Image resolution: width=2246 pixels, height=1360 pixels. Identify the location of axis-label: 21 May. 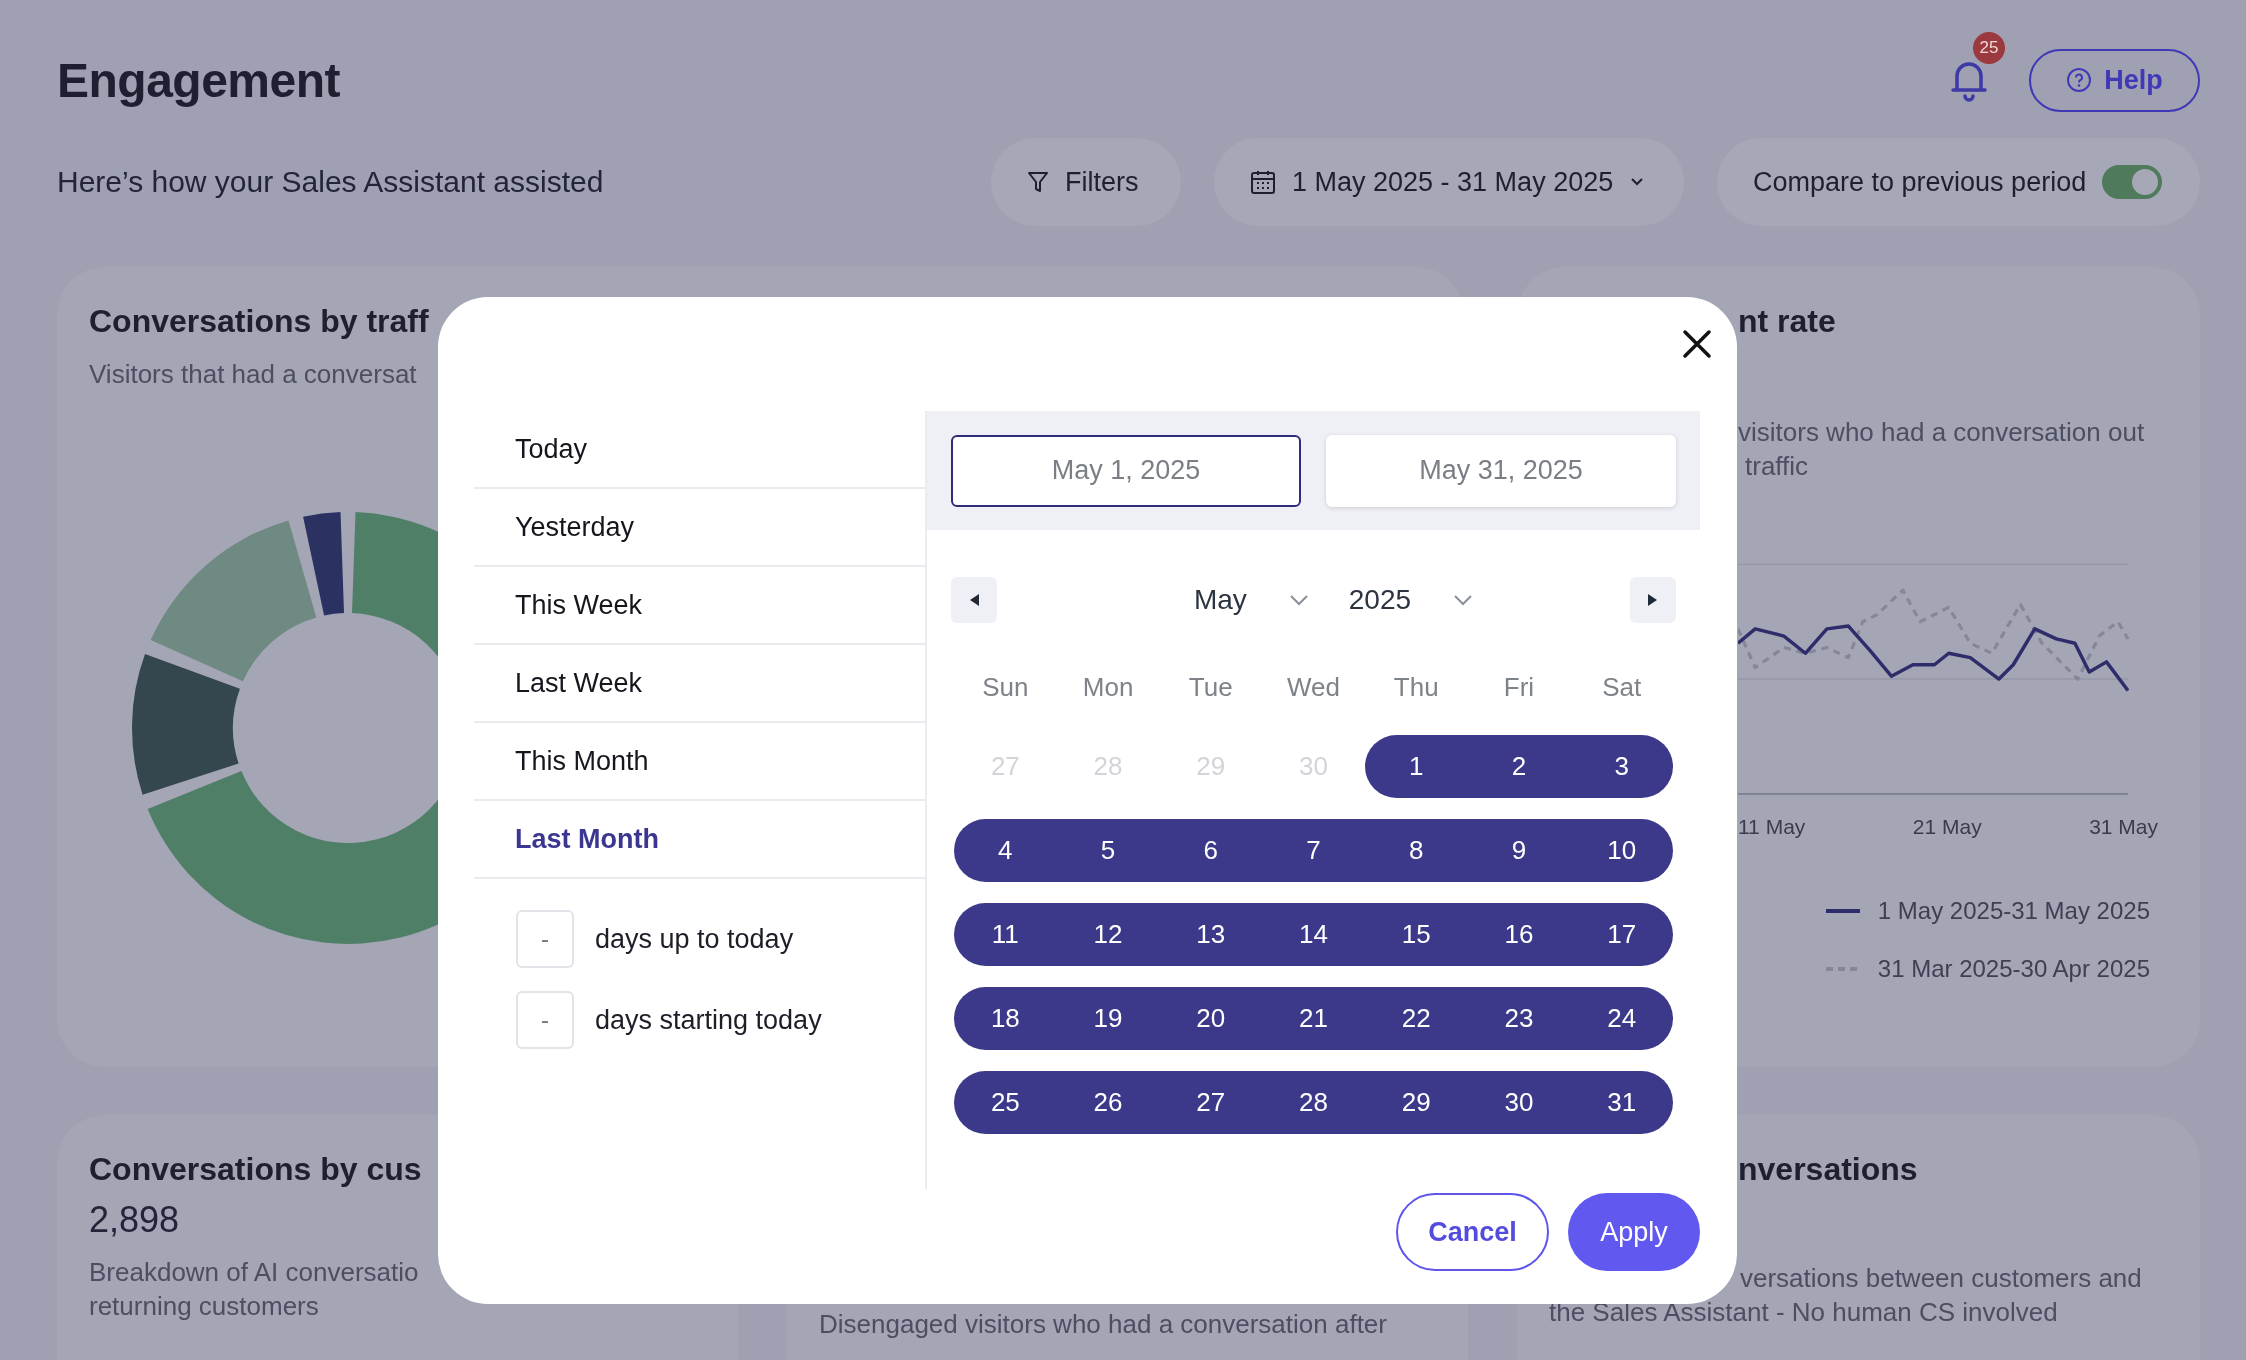
(1947, 827).